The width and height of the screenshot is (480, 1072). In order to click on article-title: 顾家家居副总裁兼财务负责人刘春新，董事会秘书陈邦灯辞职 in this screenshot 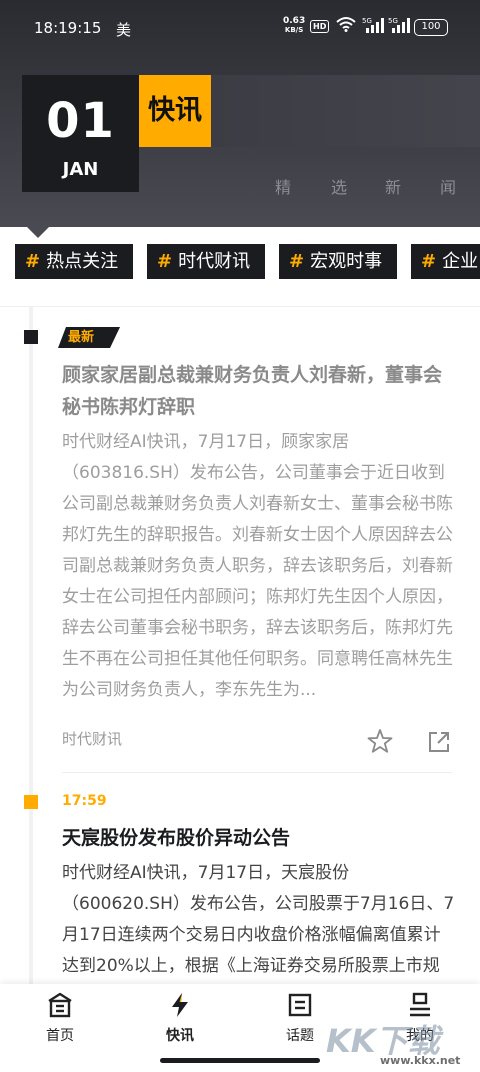, I will do `click(257, 391)`.